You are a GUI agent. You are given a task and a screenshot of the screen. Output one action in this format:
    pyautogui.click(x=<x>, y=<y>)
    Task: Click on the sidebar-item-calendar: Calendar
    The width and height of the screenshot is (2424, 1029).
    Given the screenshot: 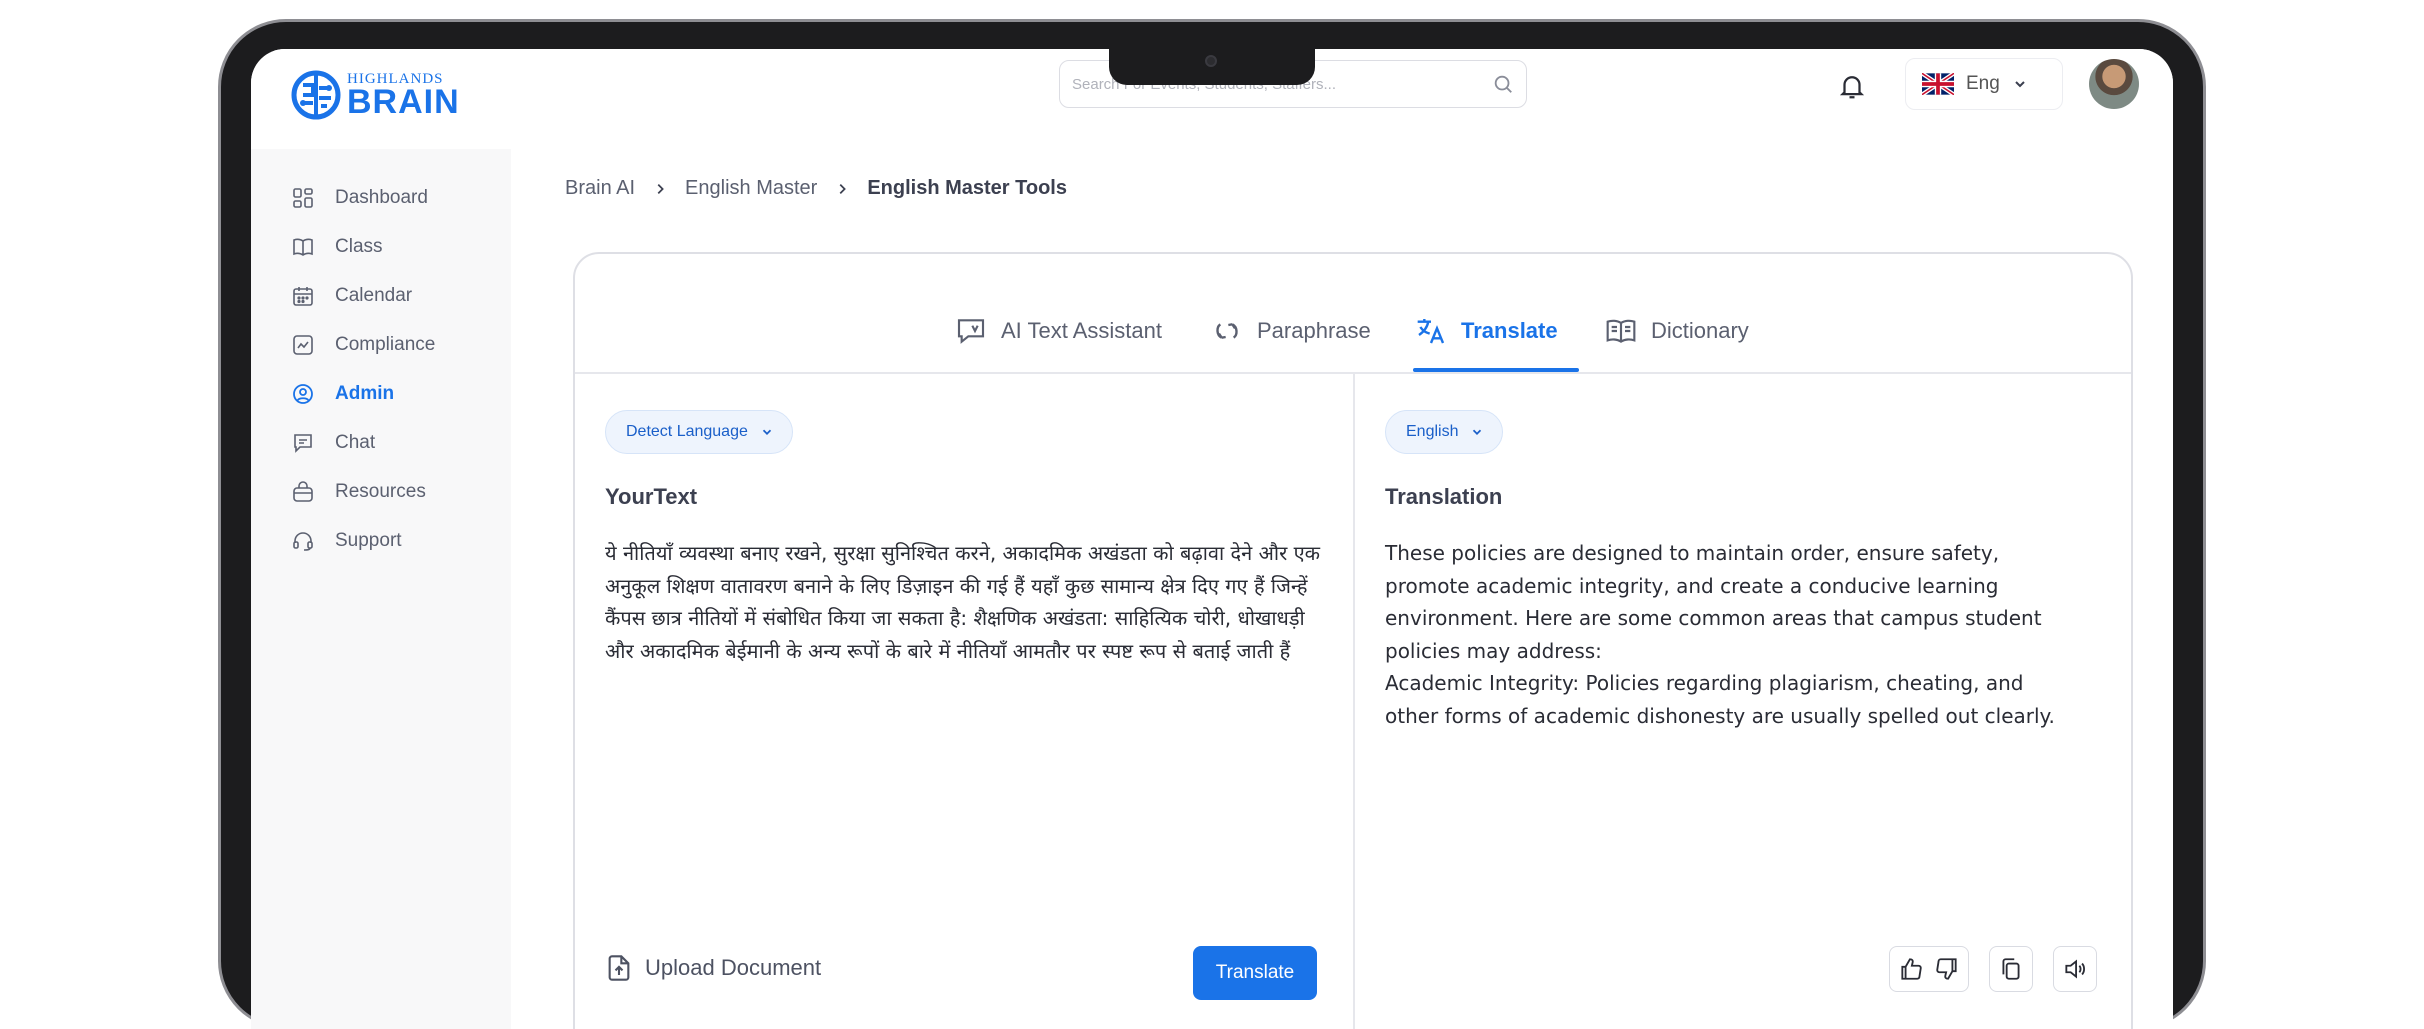 What is the action you would take?
    pyautogui.click(x=351, y=296)
    